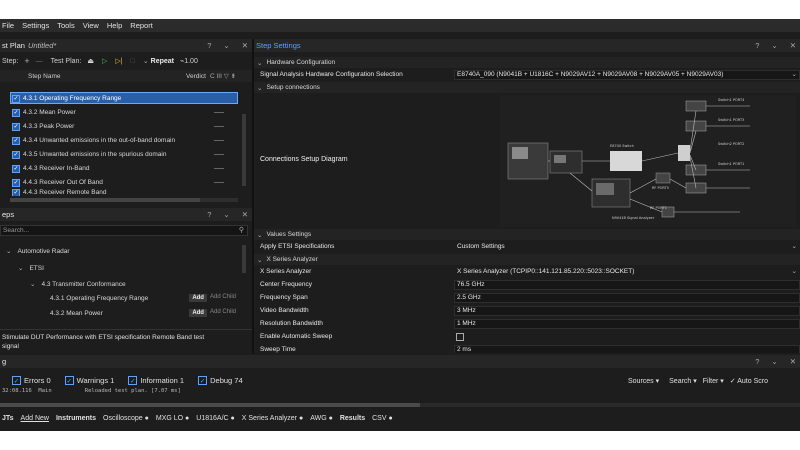 The height and width of the screenshot is (450, 800). What do you see at coordinates (156, 380) in the screenshot?
I see `information-toggle: ✓ Information 1` at bounding box center [156, 380].